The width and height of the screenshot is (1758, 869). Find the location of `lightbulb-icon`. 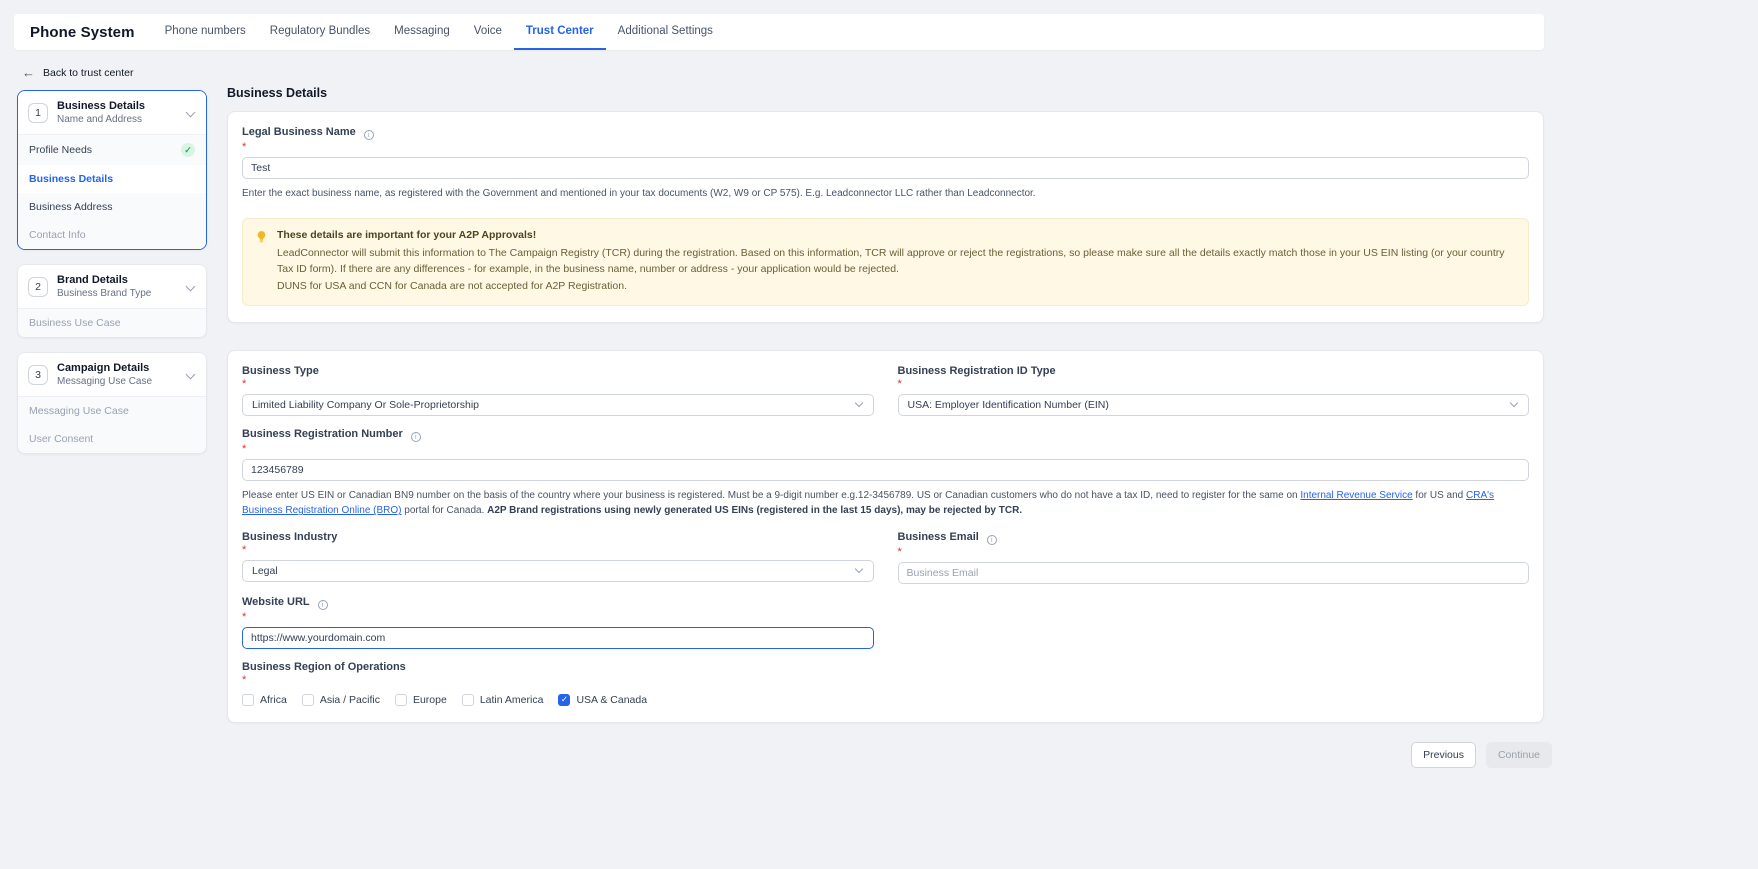

lightbulb-icon is located at coordinates (261, 236).